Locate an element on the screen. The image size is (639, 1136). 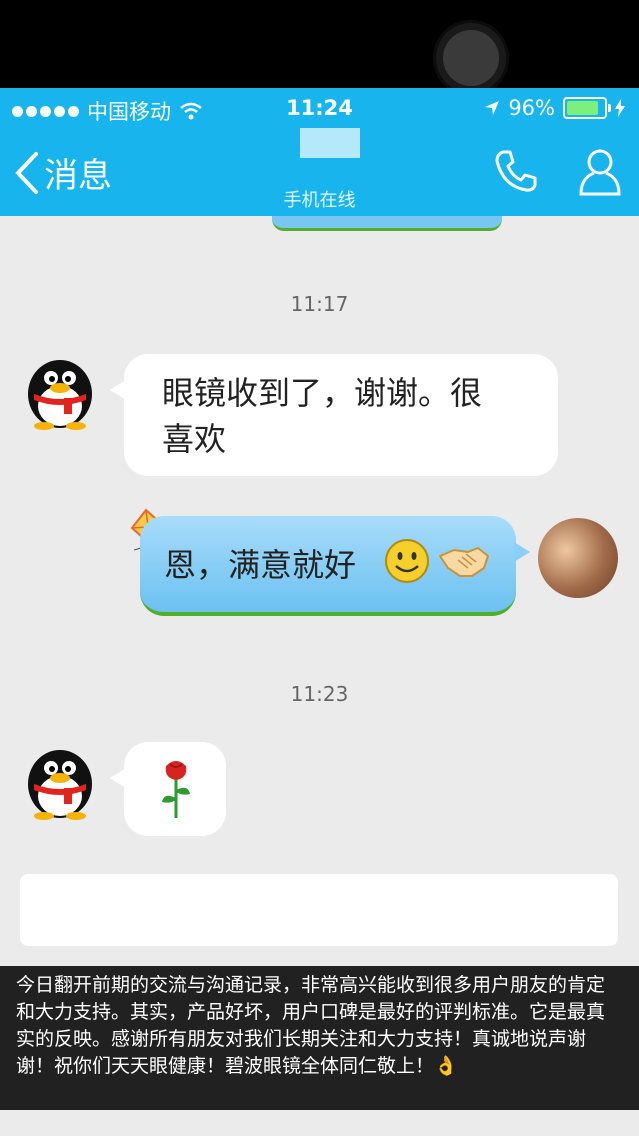
battery-percent: 96% is located at coordinates (531, 108).